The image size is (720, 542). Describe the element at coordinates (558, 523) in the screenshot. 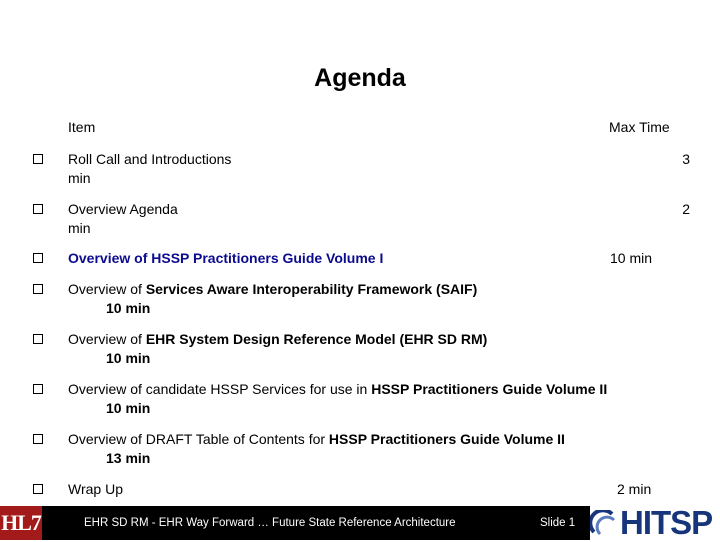

I see `slide-number: Slide 1` at that location.